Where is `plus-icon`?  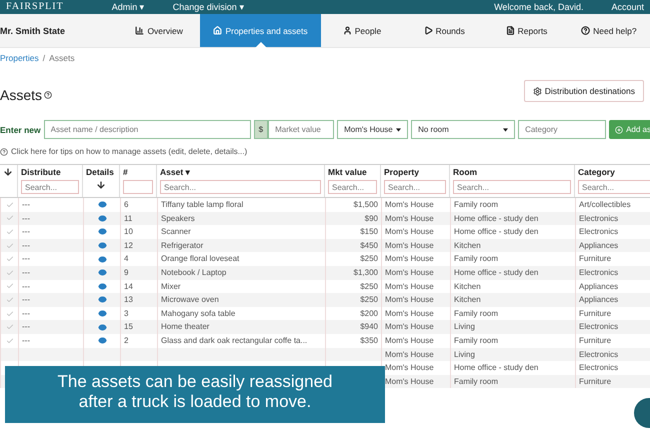 plus-icon is located at coordinates (619, 130).